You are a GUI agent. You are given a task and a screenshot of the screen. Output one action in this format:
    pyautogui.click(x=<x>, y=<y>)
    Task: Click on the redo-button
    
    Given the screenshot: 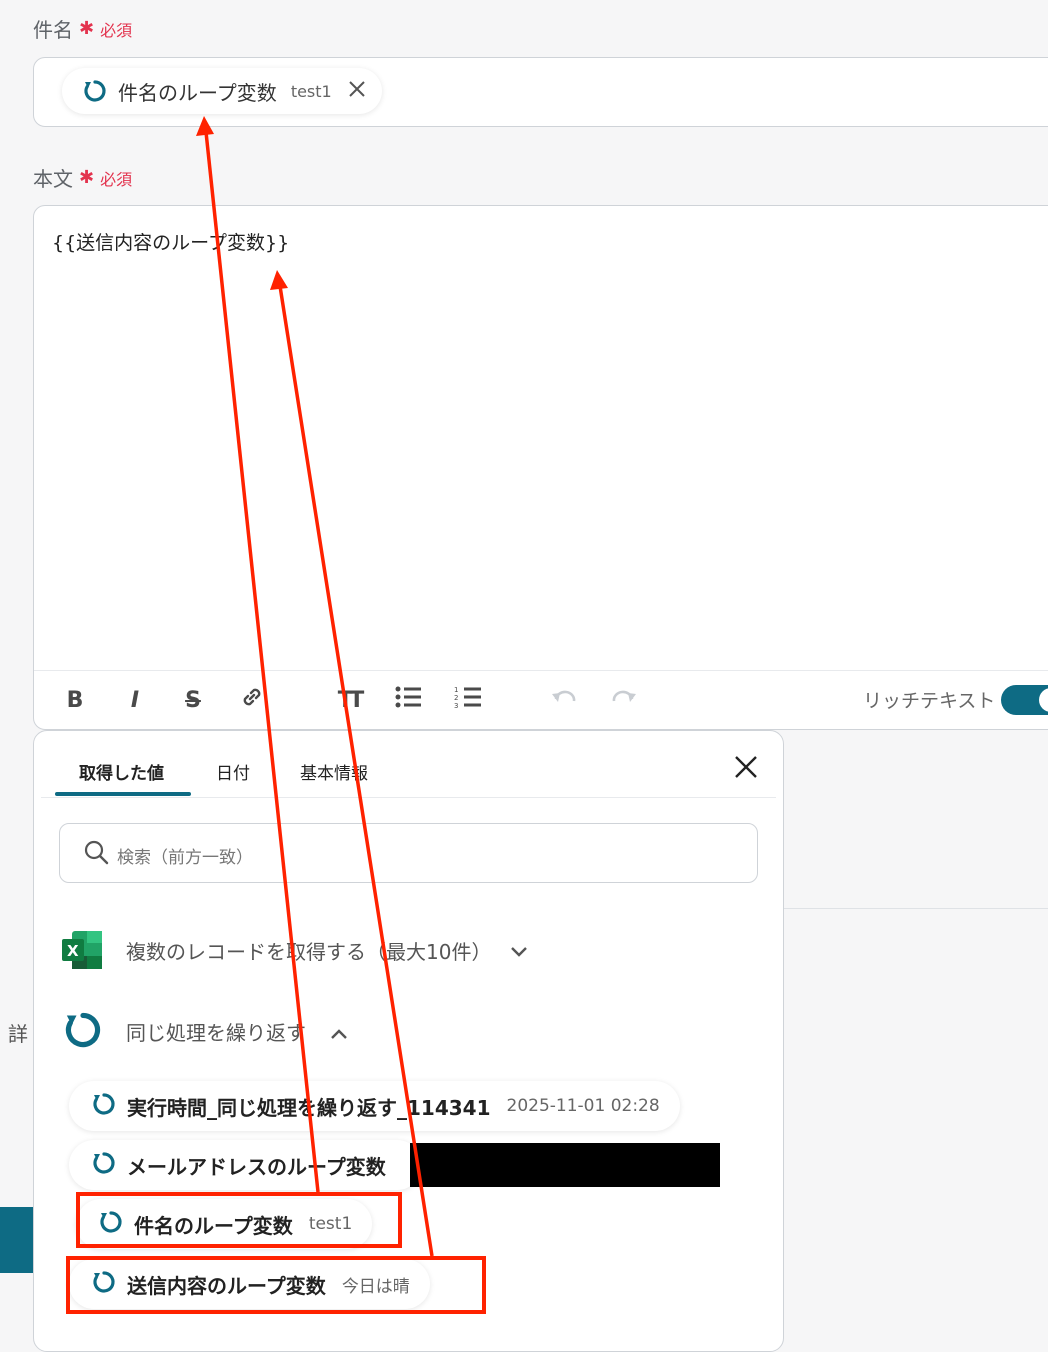 What is the action you would take?
    pyautogui.click(x=624, y=700)
    